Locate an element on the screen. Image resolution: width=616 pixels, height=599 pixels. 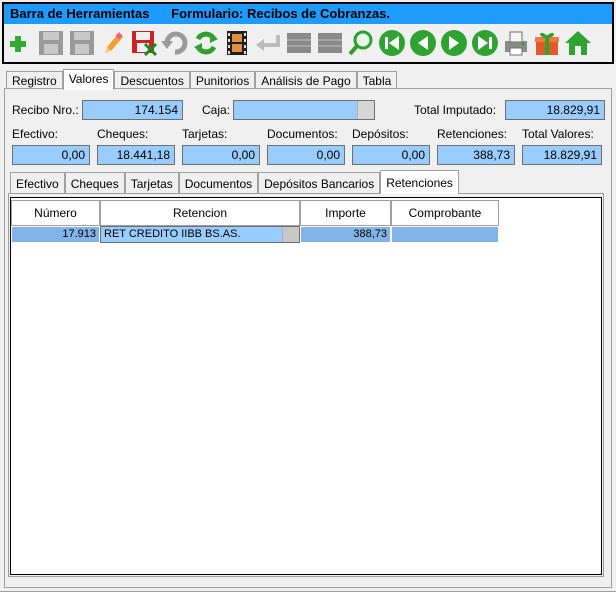
cell-comprobante is located at coordinates (445, 234).